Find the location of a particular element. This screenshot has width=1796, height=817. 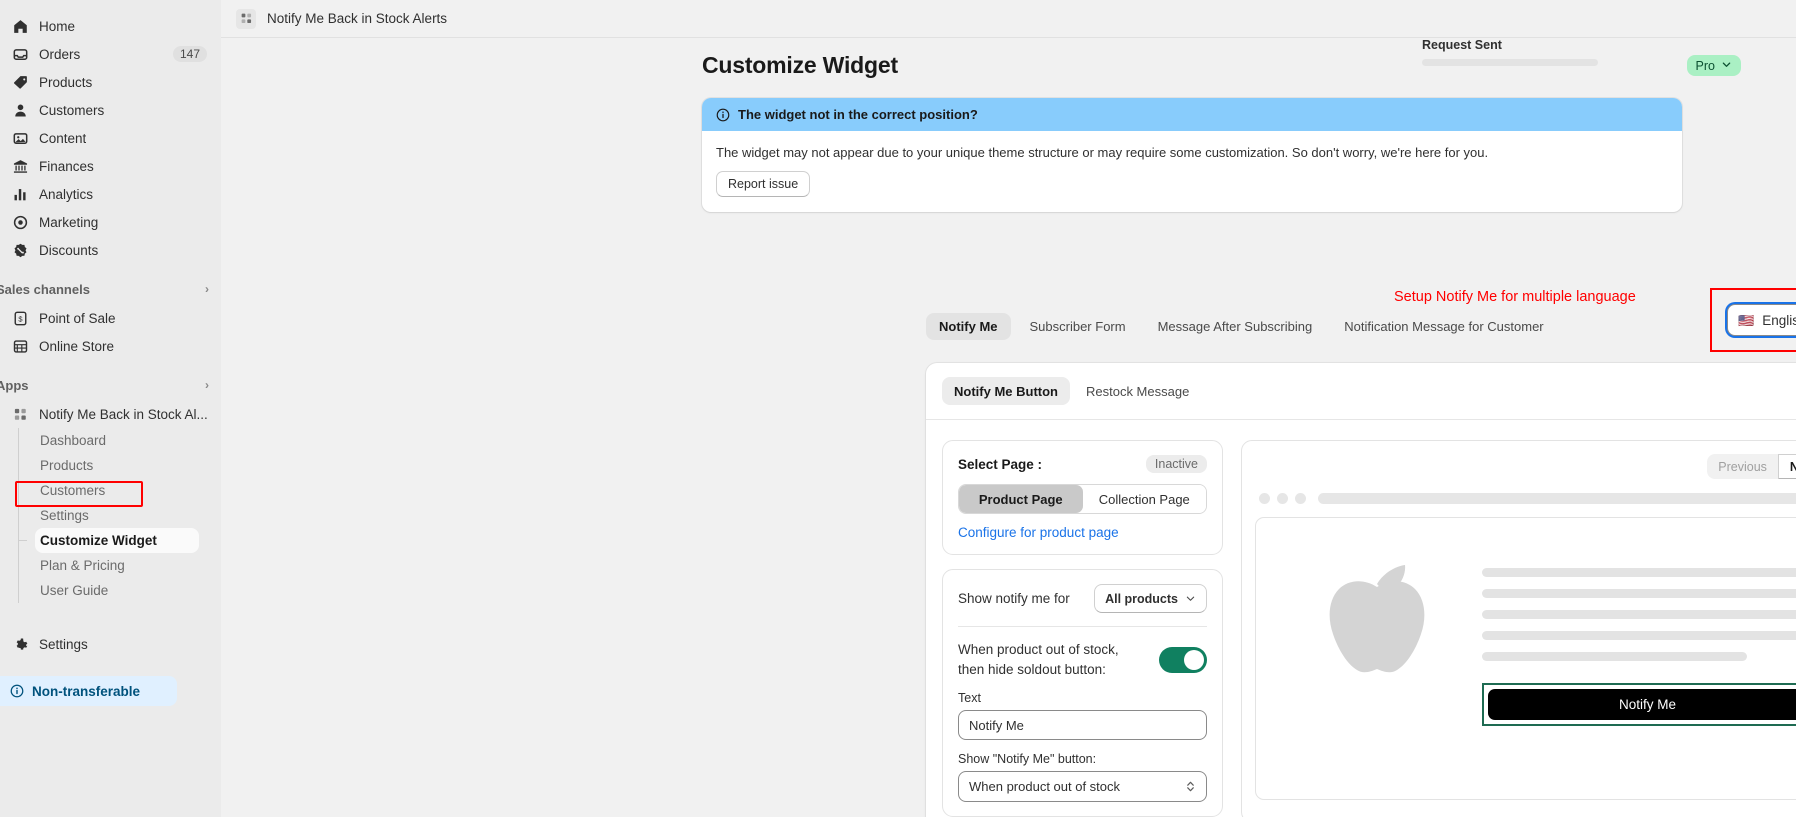

sidebar-item-plan-pricing: Plan & Pricing is located at coordinates (117, 565).